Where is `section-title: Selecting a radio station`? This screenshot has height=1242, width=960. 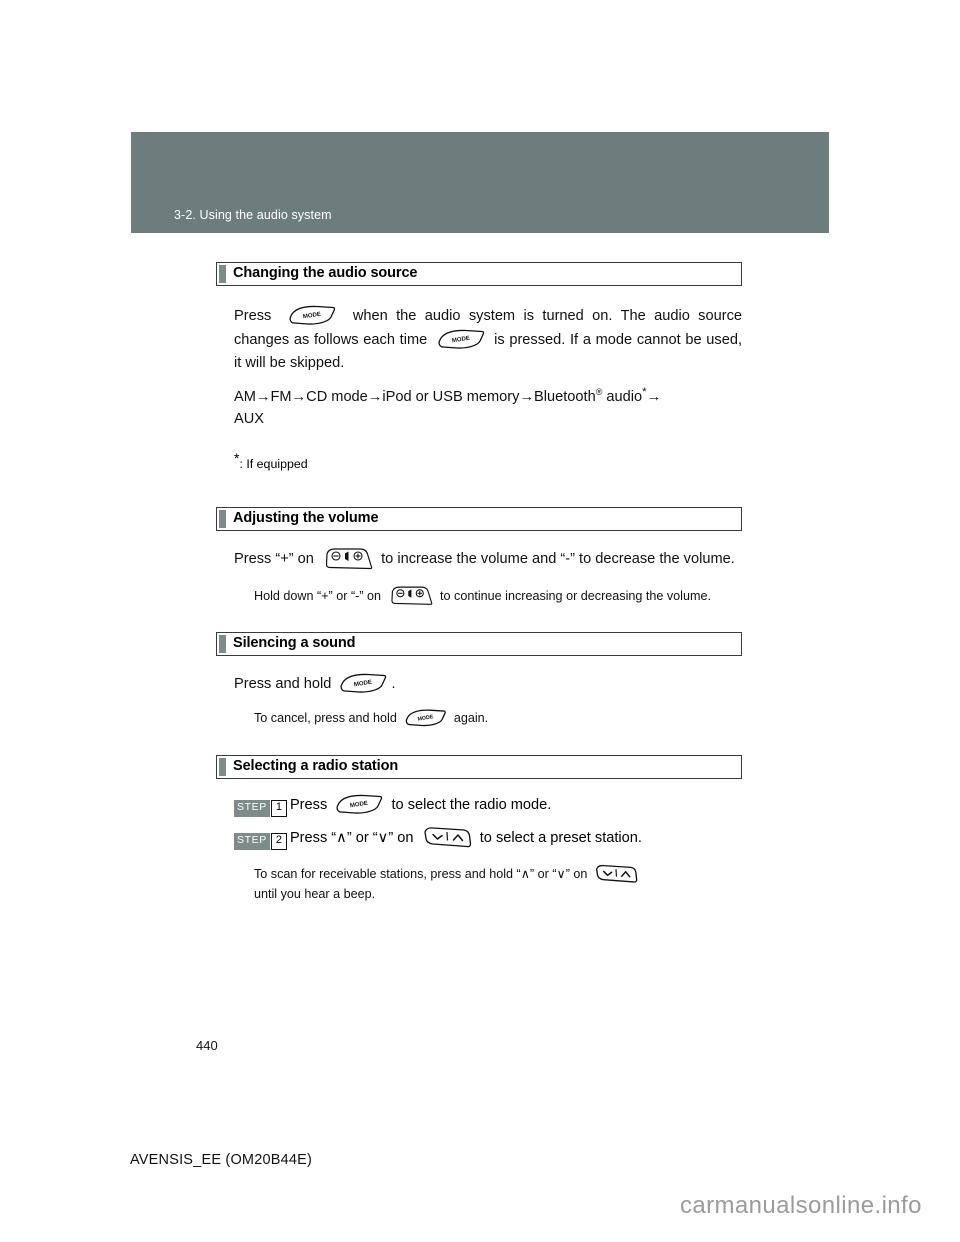 section-title: Selecting a radio station is located at coordinates (316, 766).